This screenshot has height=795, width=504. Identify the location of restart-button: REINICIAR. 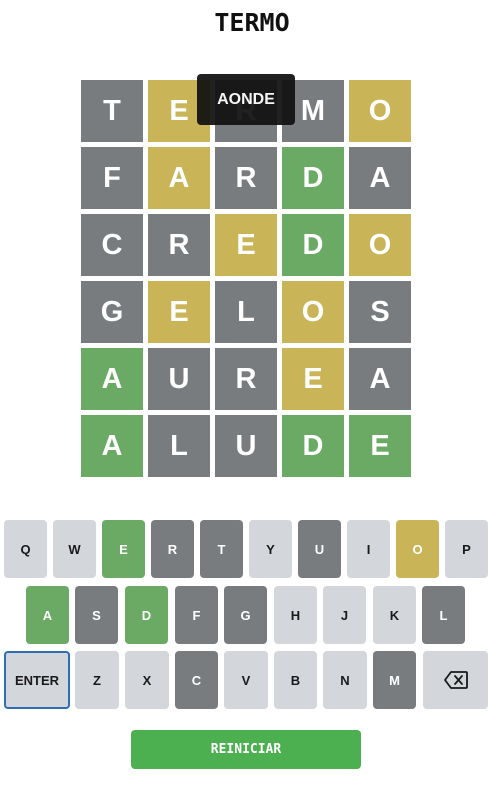
(246, 749).